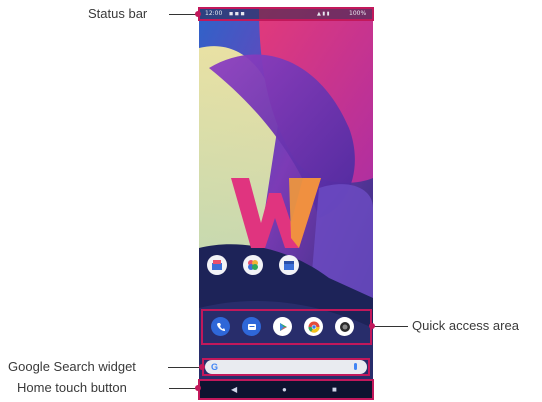  Describe the element at coordinates (391, 326) in the screenshot. I see `quick-access-leader` at that location.